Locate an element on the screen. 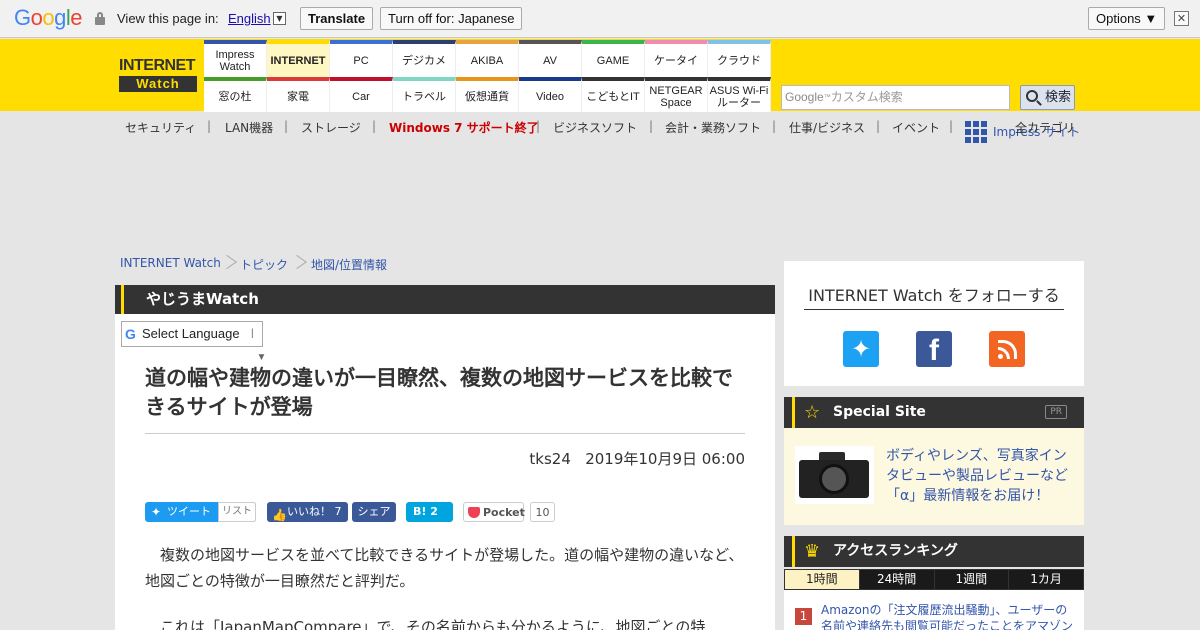 The height and width of the screenshot is (630, 1200). star-icon: ☆ is located at coordinates (812, 412).